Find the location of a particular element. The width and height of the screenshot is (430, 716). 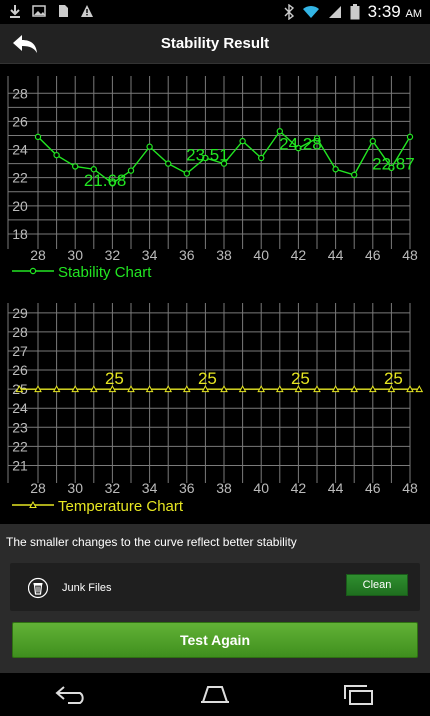

legend-label: Stability Chart is located at coordinates (105, 272).